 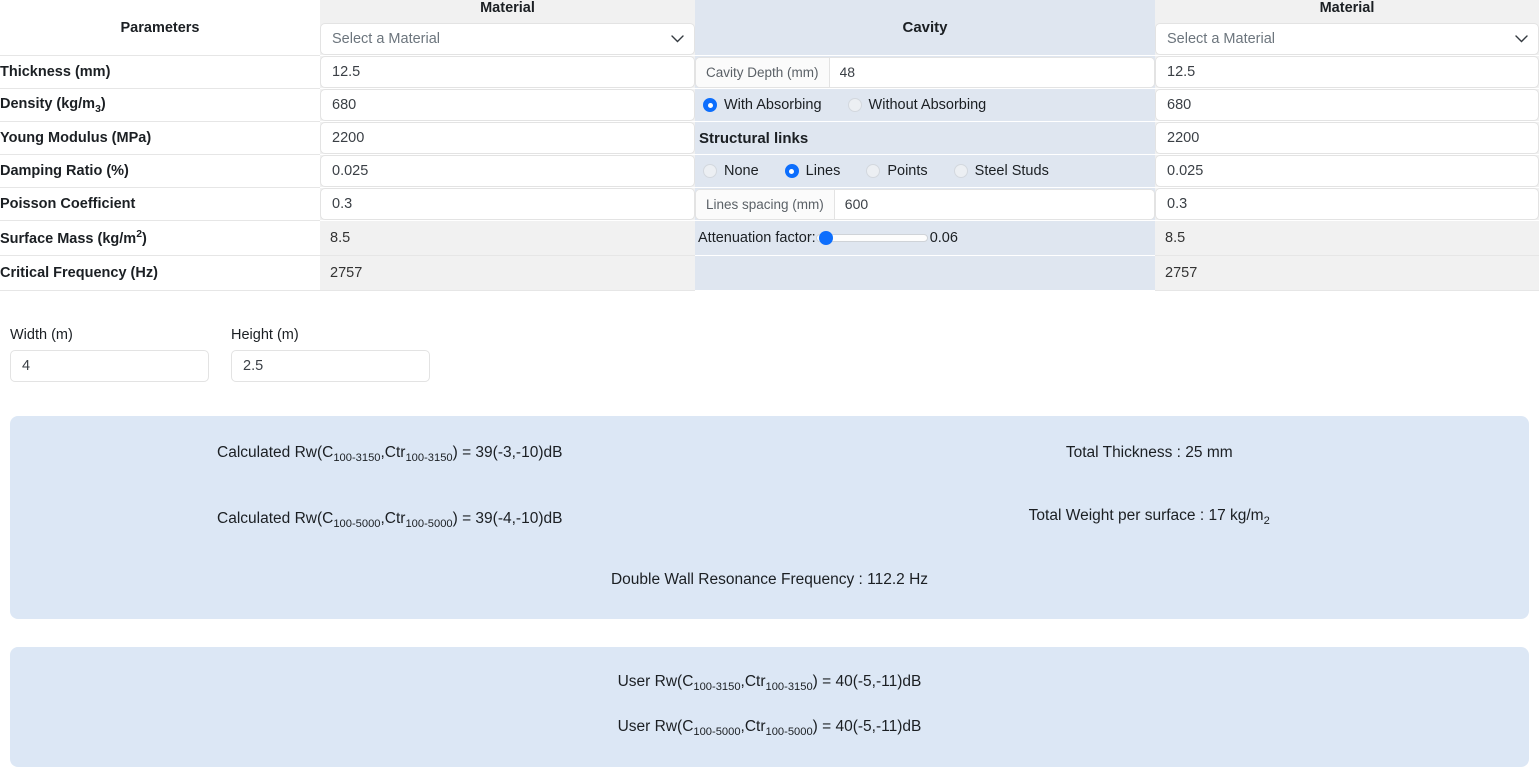 What do you see at coordinates (429, 458) in the screenshot?
I see `calculated-rw-3150-sub2: 100-3150` at bounding box center [429, 458].